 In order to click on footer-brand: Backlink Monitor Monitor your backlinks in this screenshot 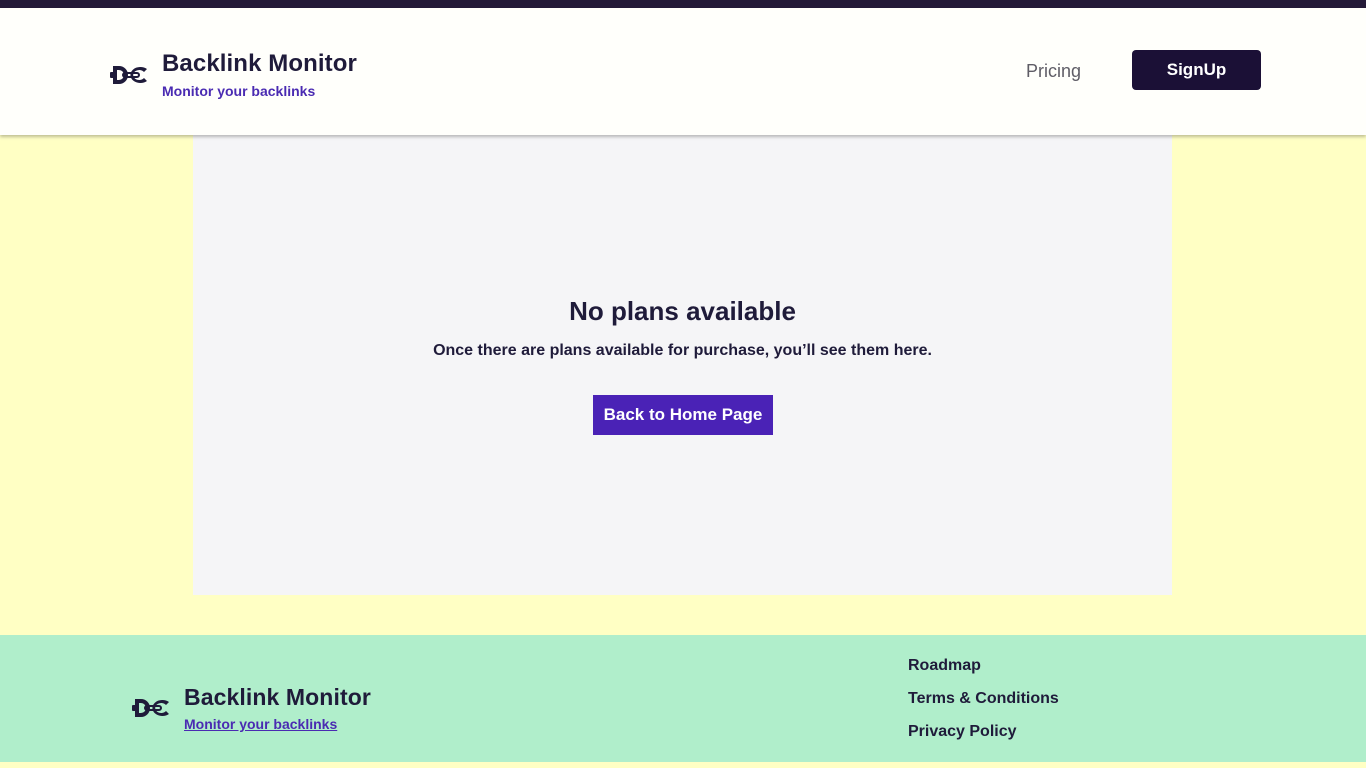, I will do `click(251, 708)`.